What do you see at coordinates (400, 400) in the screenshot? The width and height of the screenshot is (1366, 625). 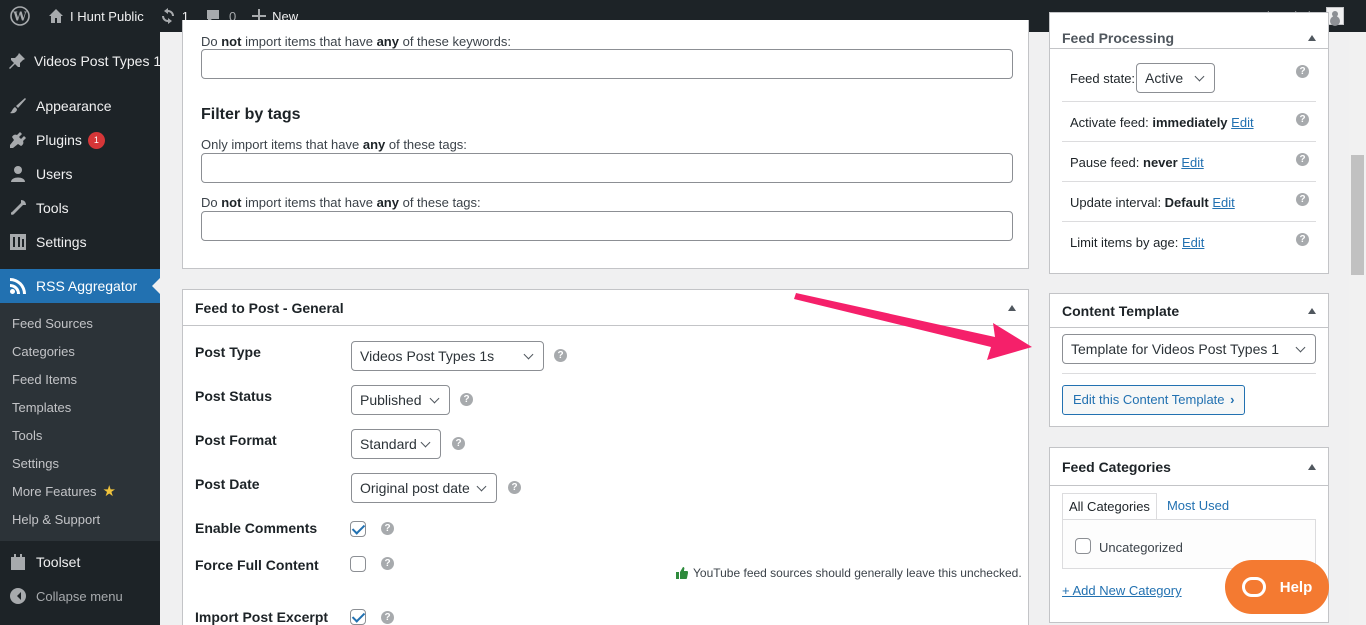 I see `post-status-select: Published` at bounding box center [400, 400].